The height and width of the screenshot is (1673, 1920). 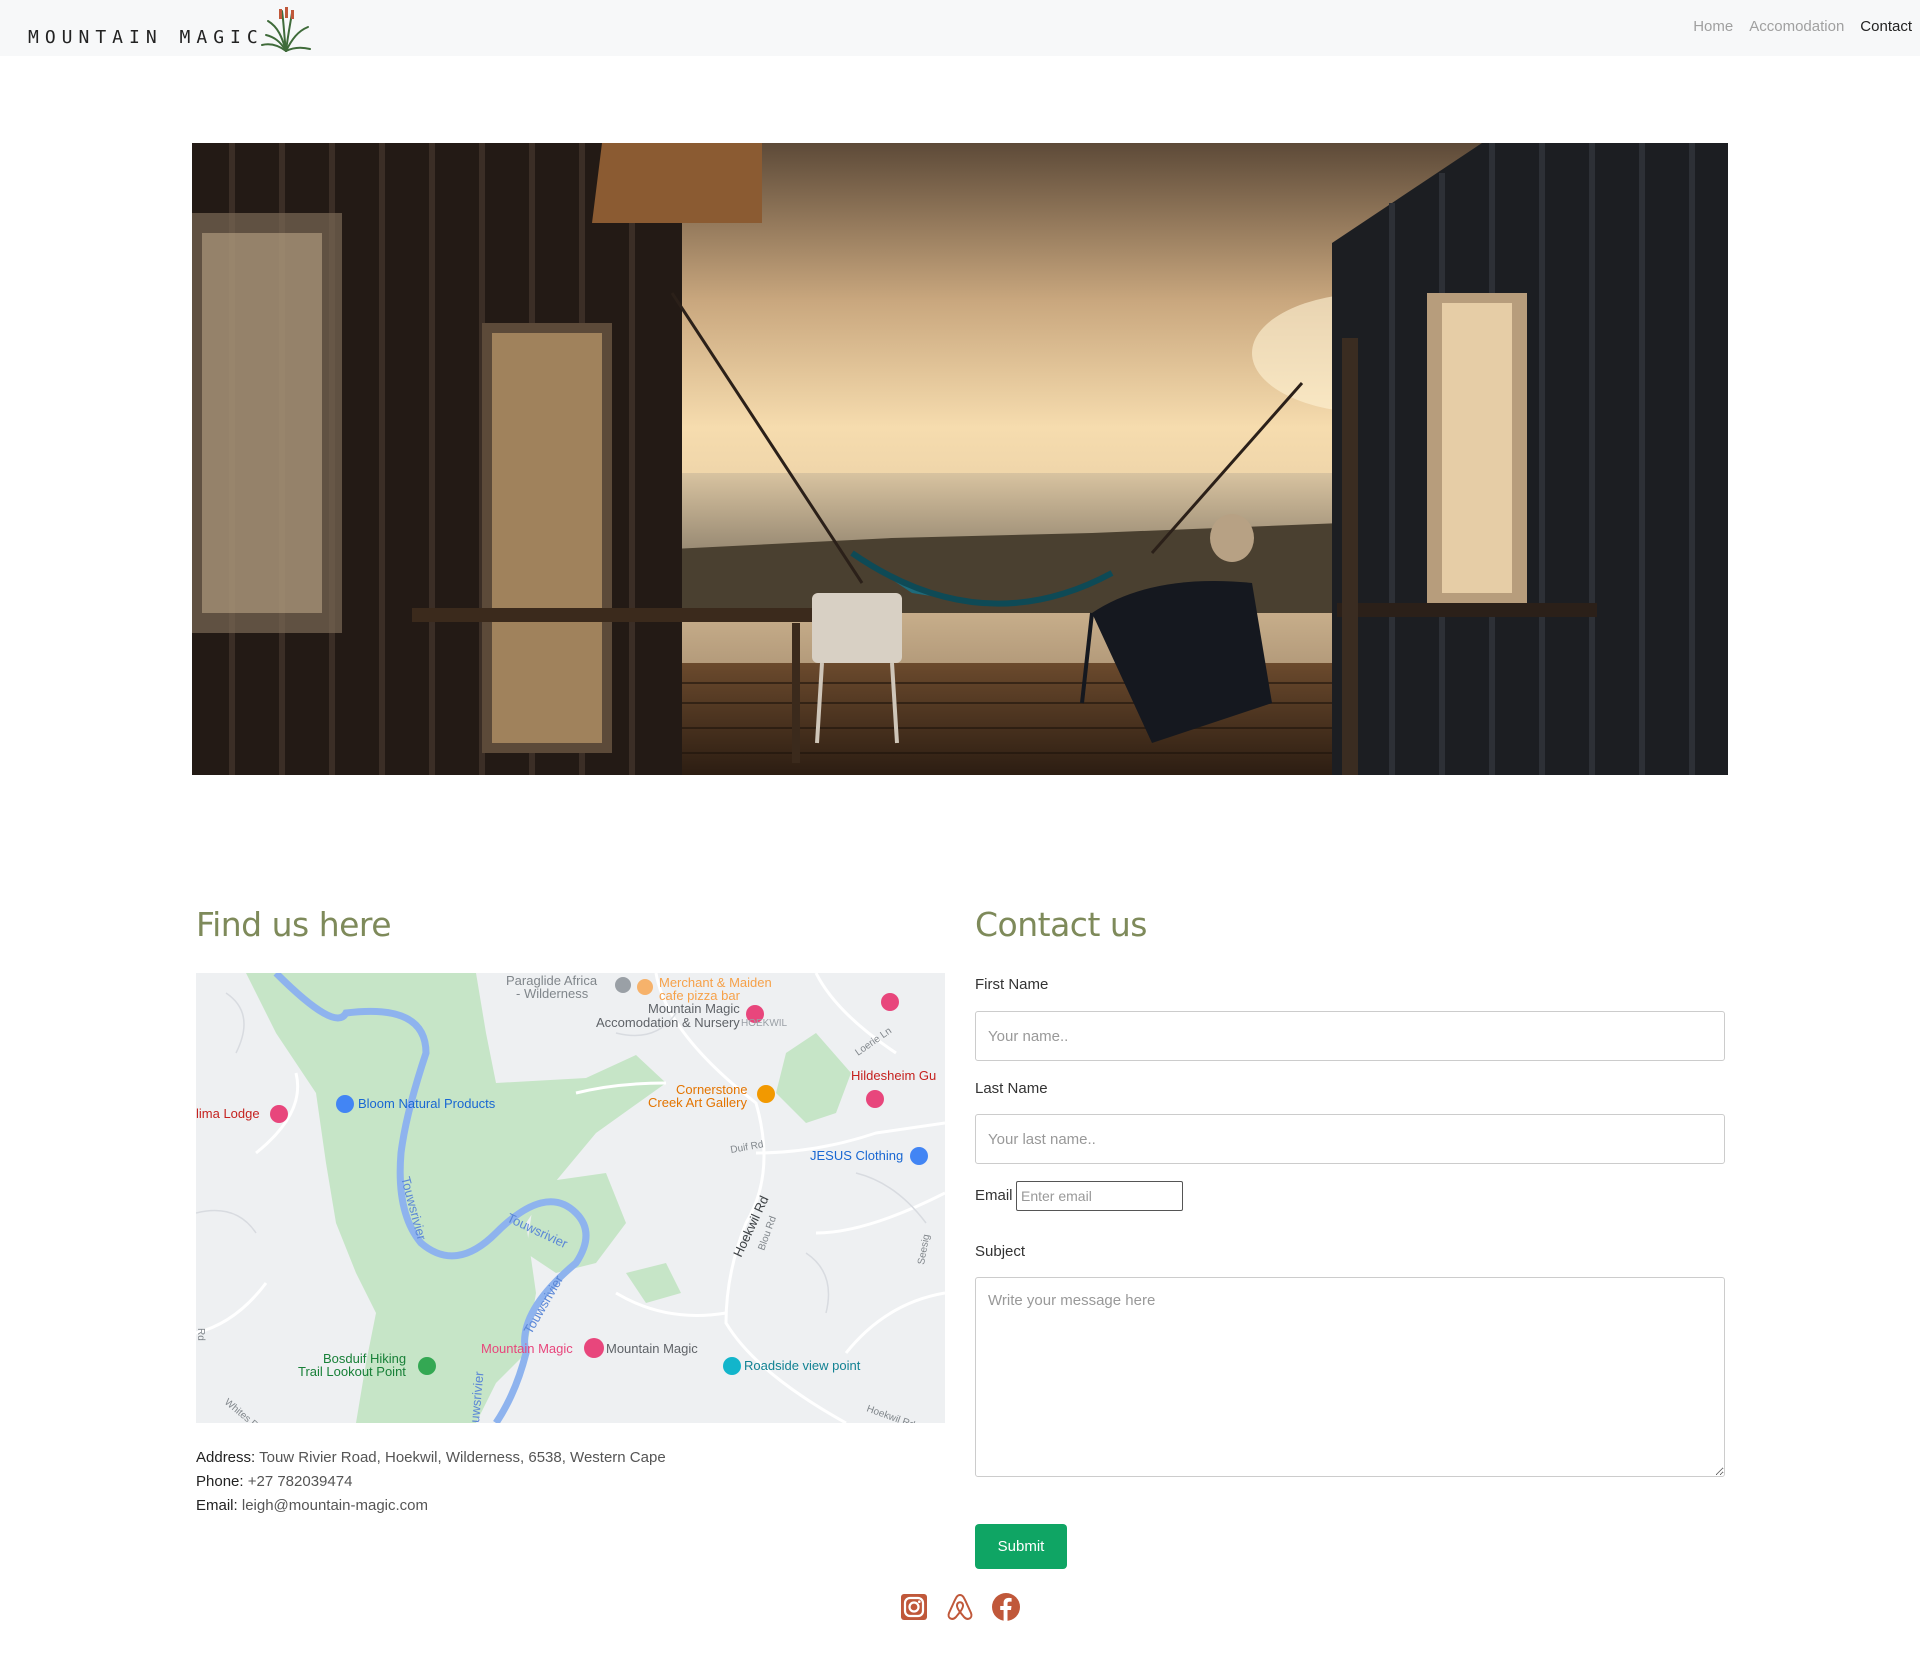 What do you see at coordinates (298, 1481) in the screenshot?
I see `phone-value: +27 782039474` at bounding box center [298, 1481].